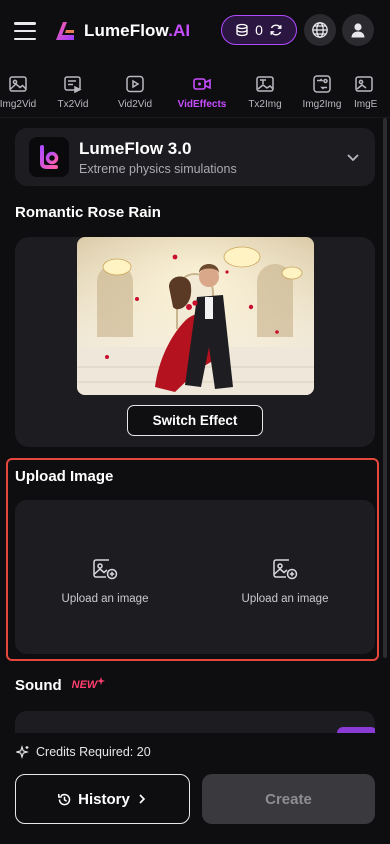 The image size is (390, 844). I want to click on upload-slot-2: Upload an image, so click(285, 577).